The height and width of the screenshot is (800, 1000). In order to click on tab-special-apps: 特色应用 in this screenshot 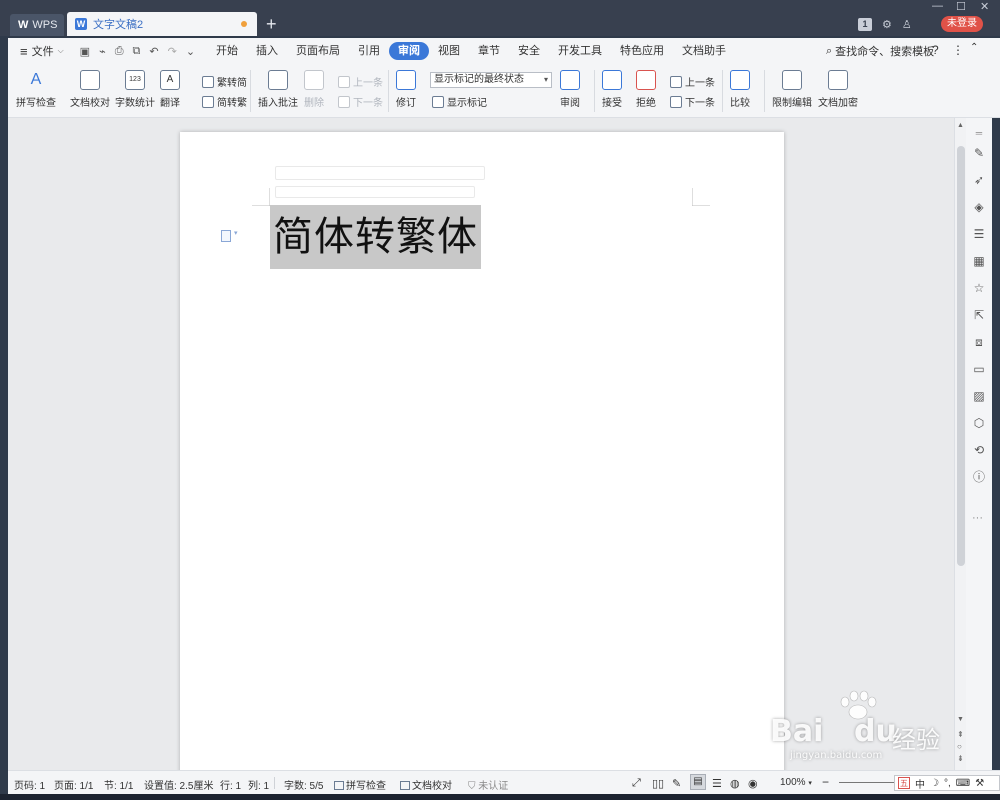, I will do `click(642, 51)`.